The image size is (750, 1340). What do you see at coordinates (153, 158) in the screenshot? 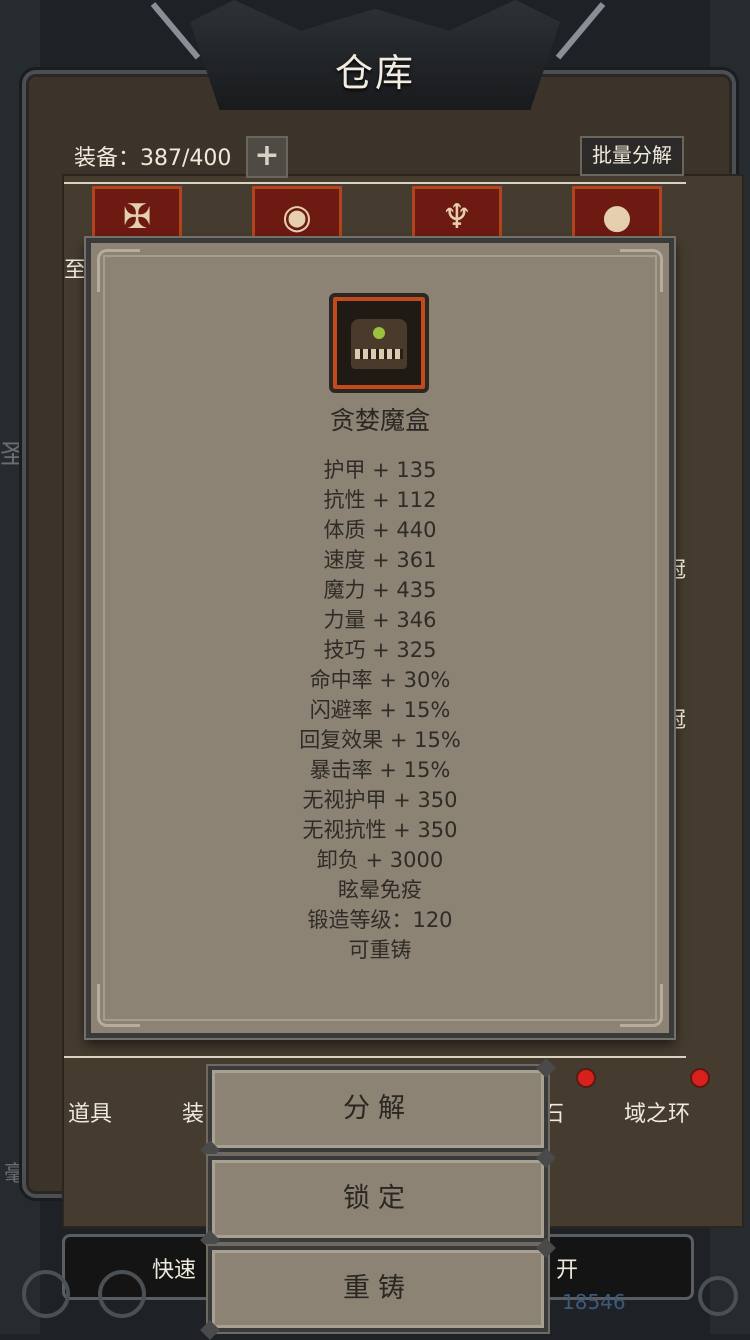
I see `equip-count: 装备：387/400` at bounding box center [153, 158].